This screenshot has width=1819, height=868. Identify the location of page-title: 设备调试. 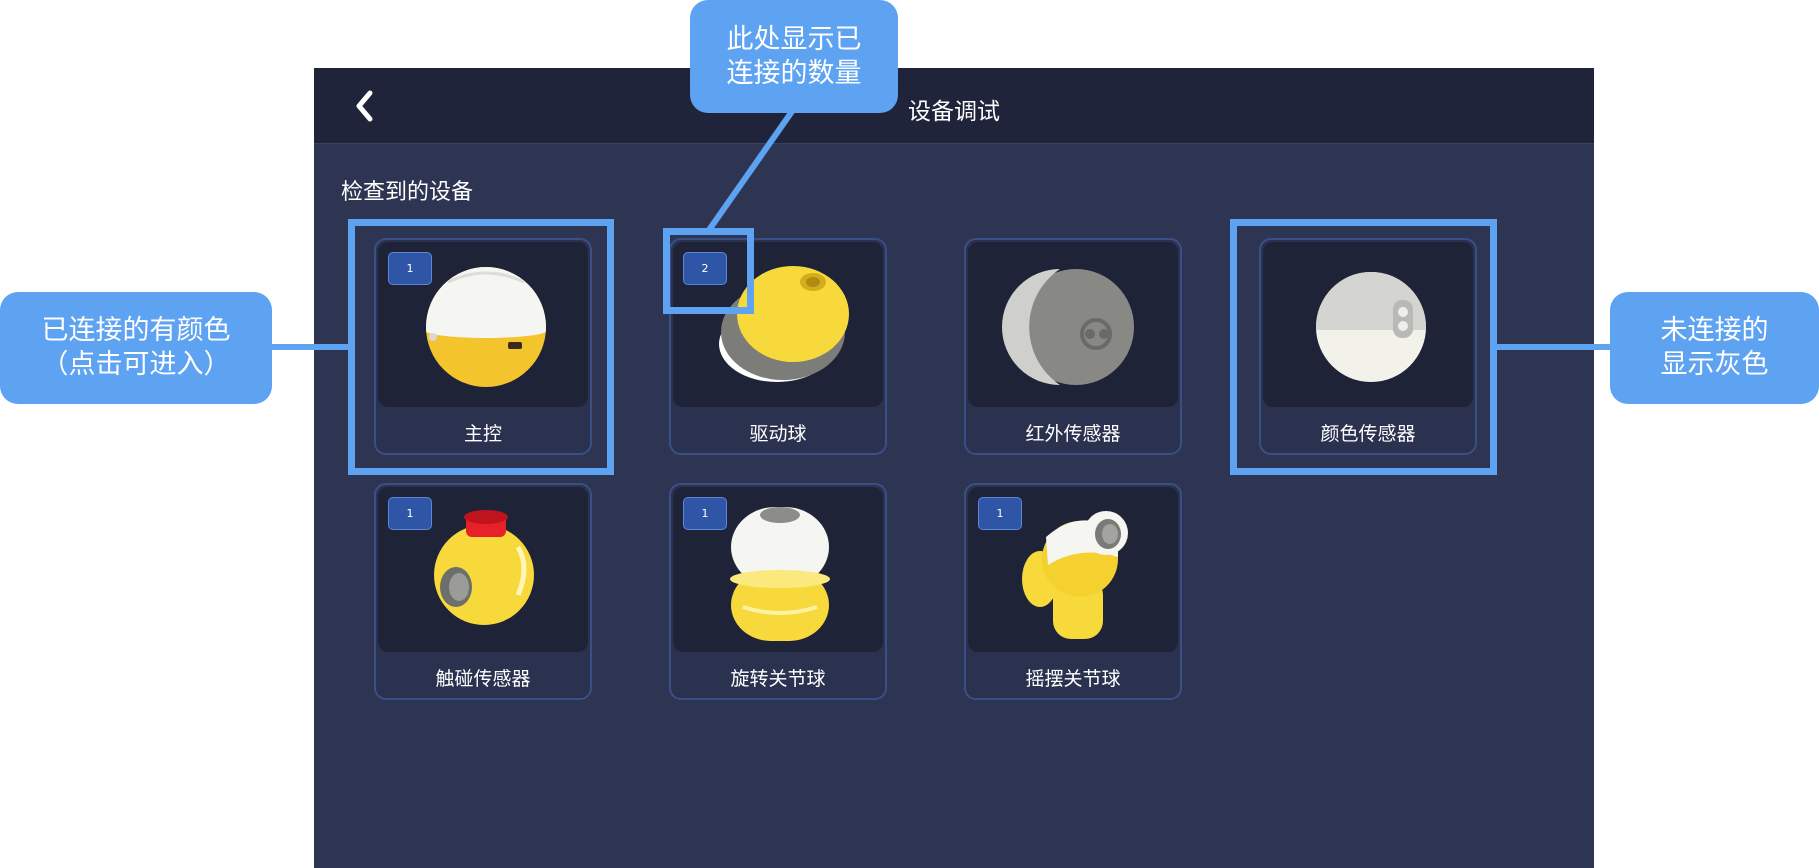
(954, 112).